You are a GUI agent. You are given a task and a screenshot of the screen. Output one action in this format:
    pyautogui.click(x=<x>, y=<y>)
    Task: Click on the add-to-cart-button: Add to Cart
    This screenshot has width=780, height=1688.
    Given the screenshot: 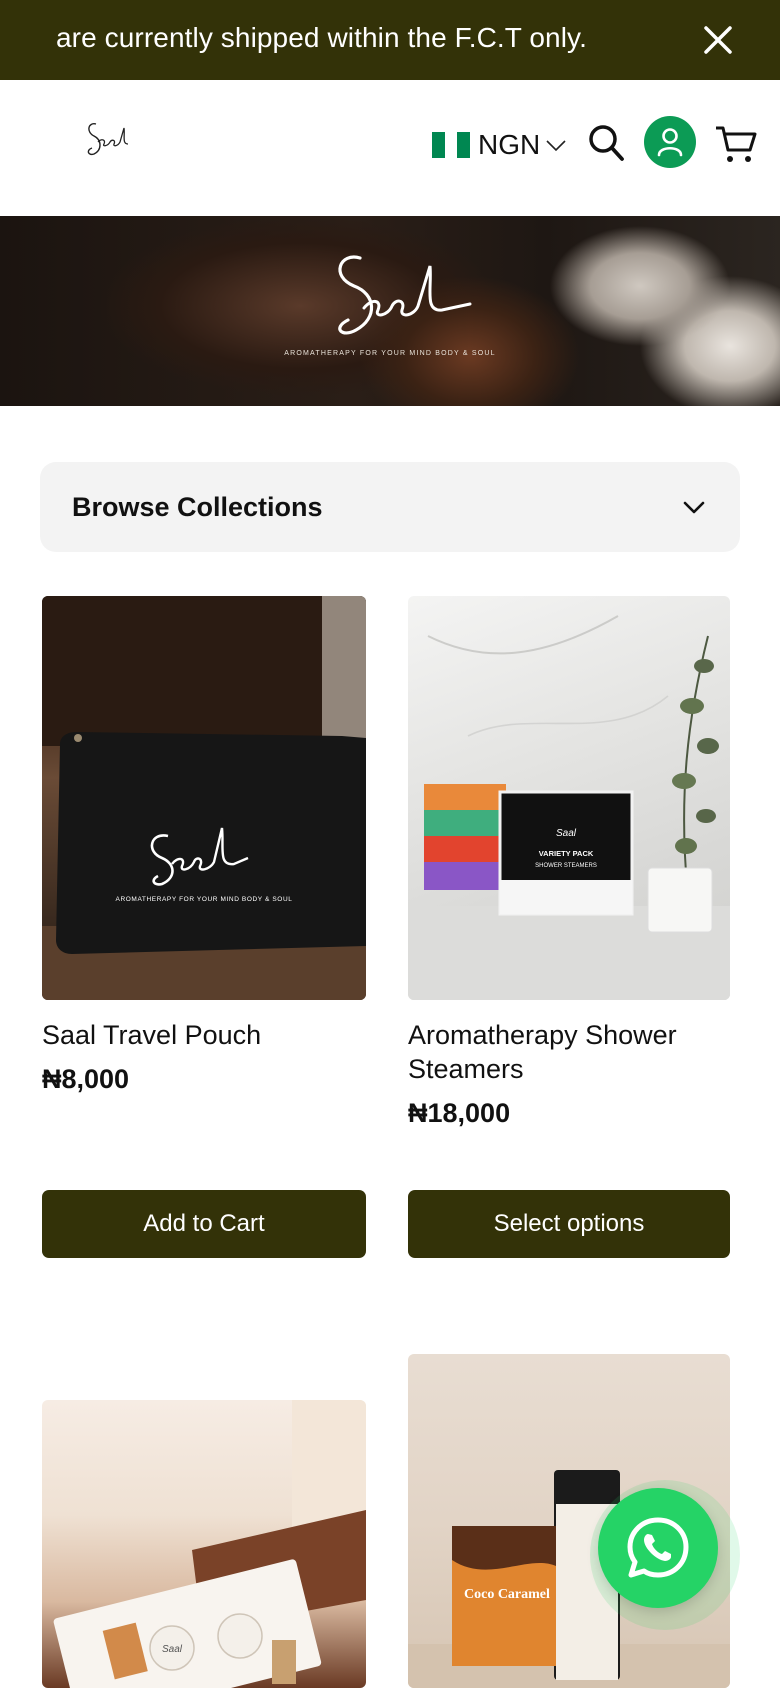 What is the action you would take?
    pyautogui.click(x=204, y=1224)
    